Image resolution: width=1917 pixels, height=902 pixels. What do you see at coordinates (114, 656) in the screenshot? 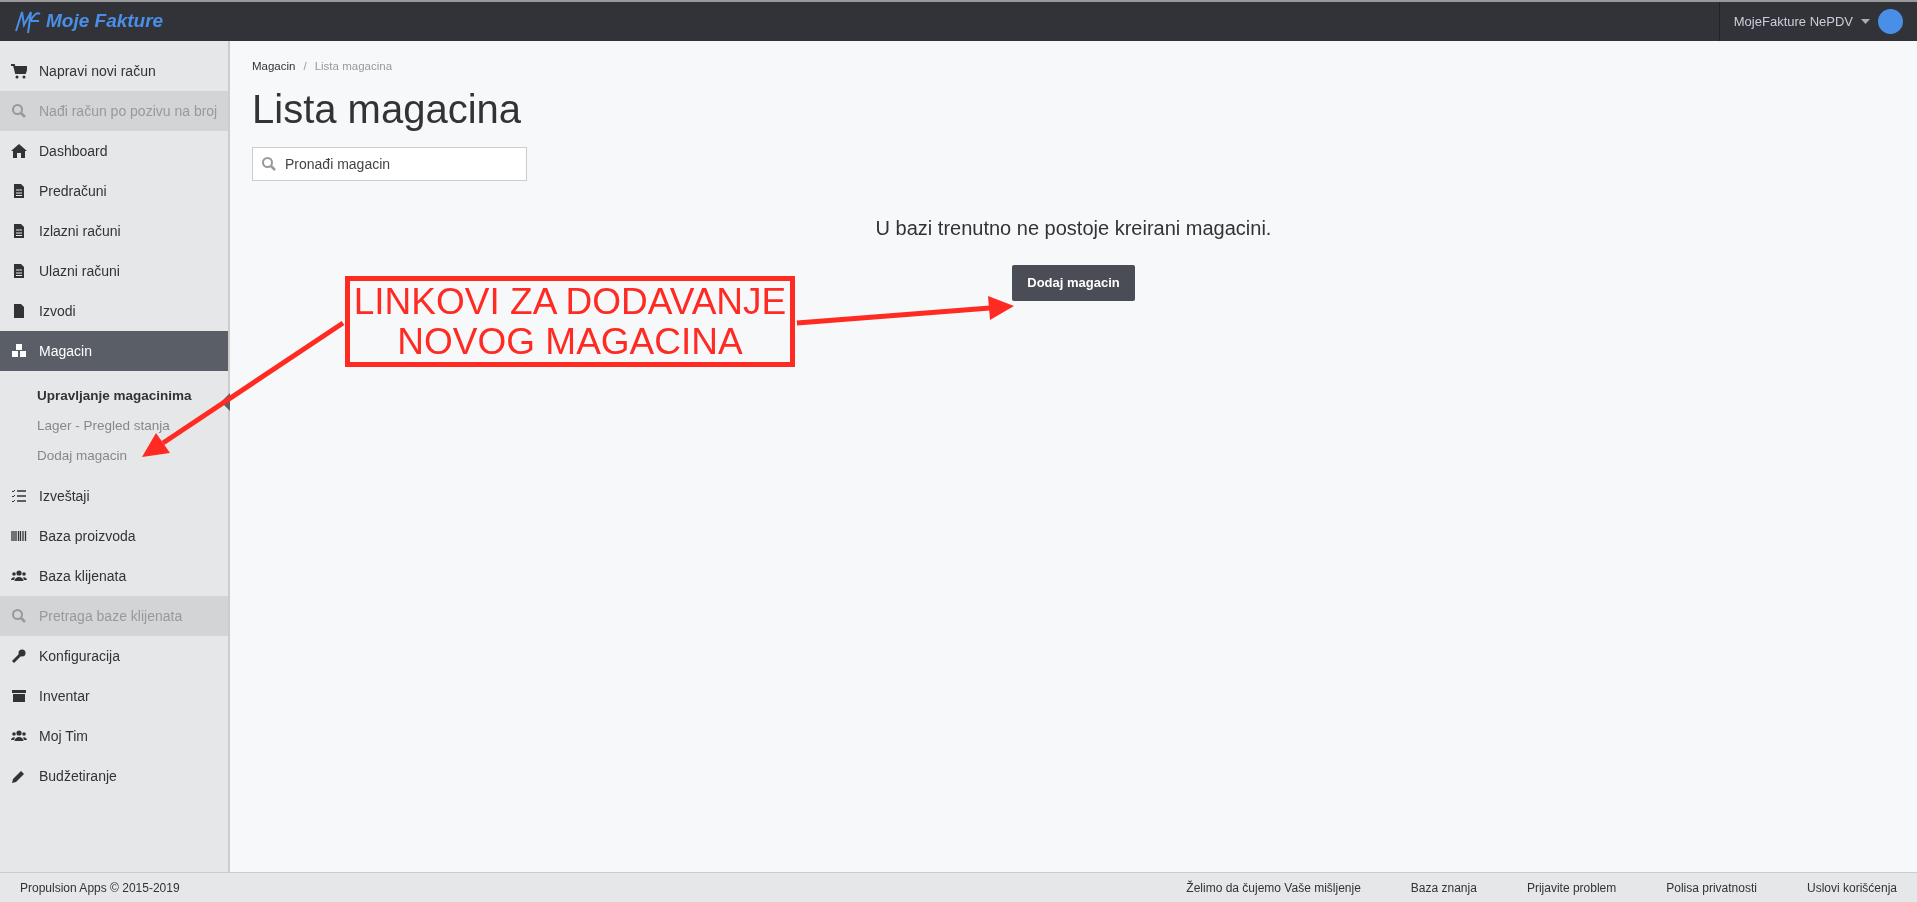
I see `sidebar-item: Konfiguracija` at bounding box center [114, 656].